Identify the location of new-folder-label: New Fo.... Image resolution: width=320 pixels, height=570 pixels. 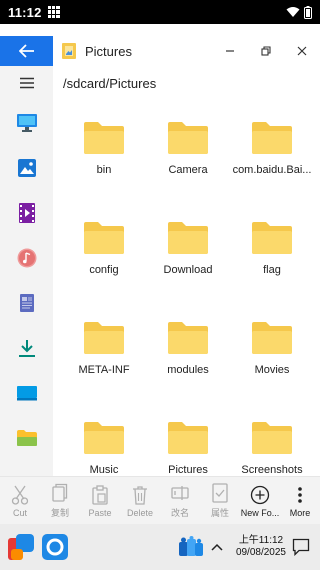
(260, 512).